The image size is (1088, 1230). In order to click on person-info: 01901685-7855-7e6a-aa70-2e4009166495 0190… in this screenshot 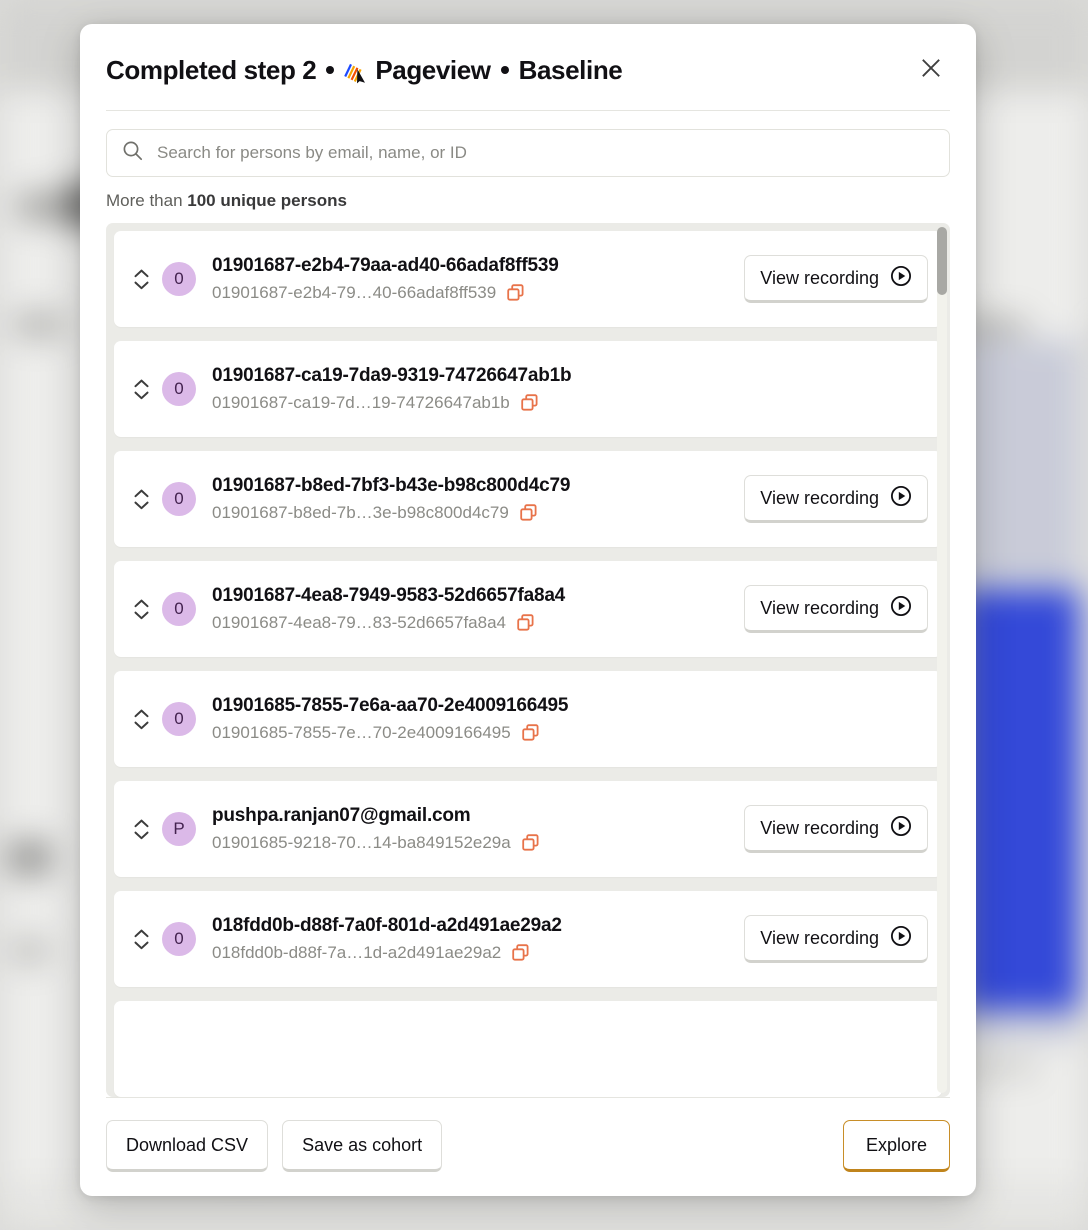, I will do `click(570, 719)`.